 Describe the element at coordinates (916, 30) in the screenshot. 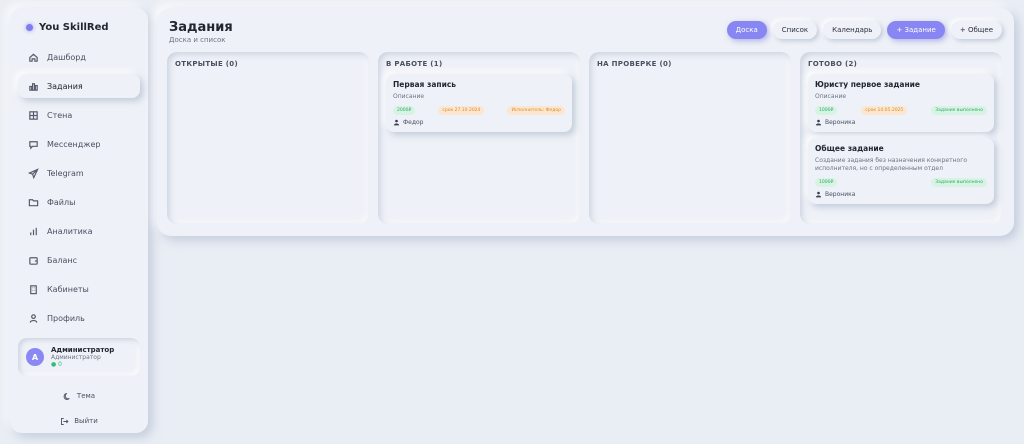

I see `add-task-button: + Задание` at that location.